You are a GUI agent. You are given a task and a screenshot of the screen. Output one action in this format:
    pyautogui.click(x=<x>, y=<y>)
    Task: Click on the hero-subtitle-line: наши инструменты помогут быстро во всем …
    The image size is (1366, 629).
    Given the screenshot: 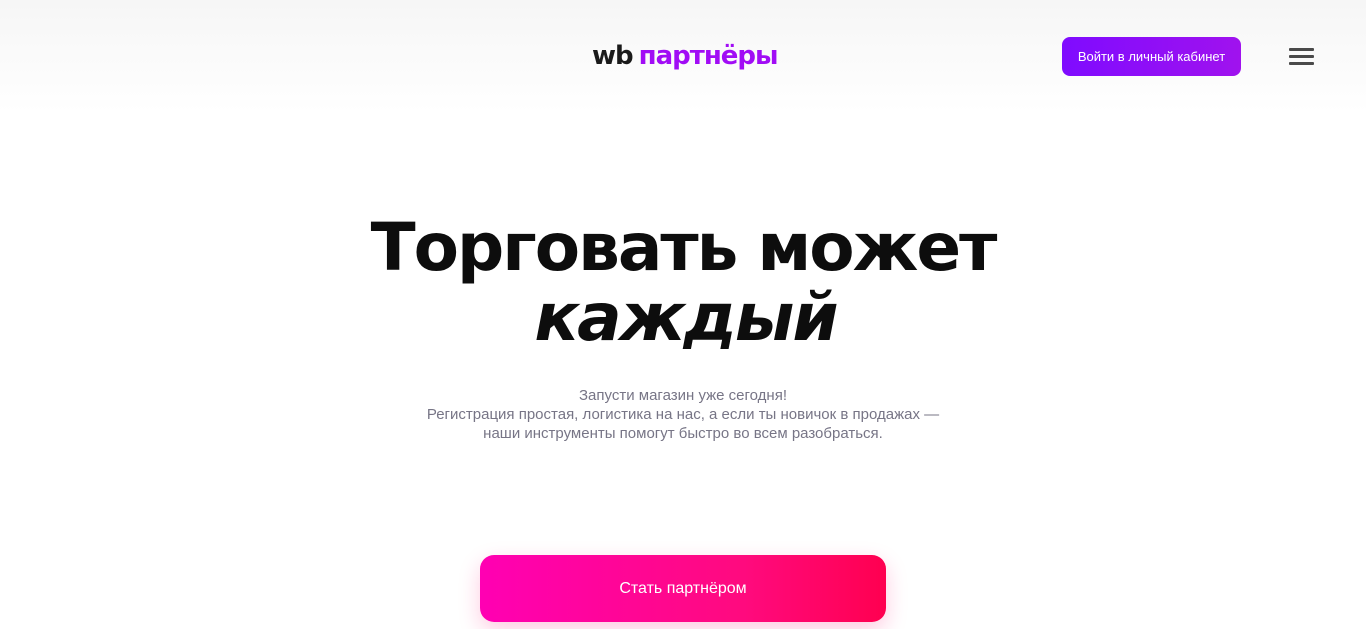 What is the action you would take?
    pyautogui.click(x=683, y=433)
    